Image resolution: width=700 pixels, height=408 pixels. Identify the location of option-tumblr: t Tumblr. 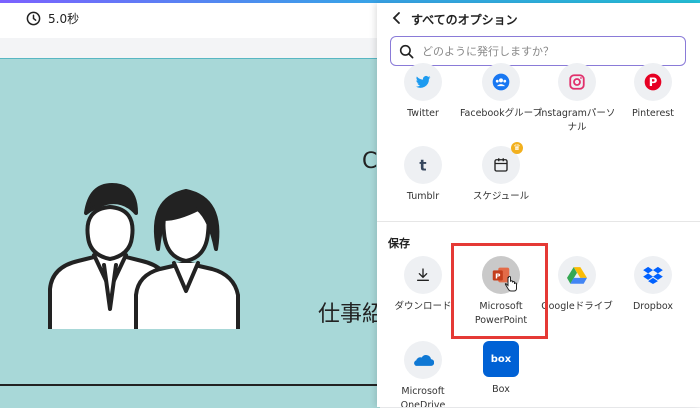
(423, 175).